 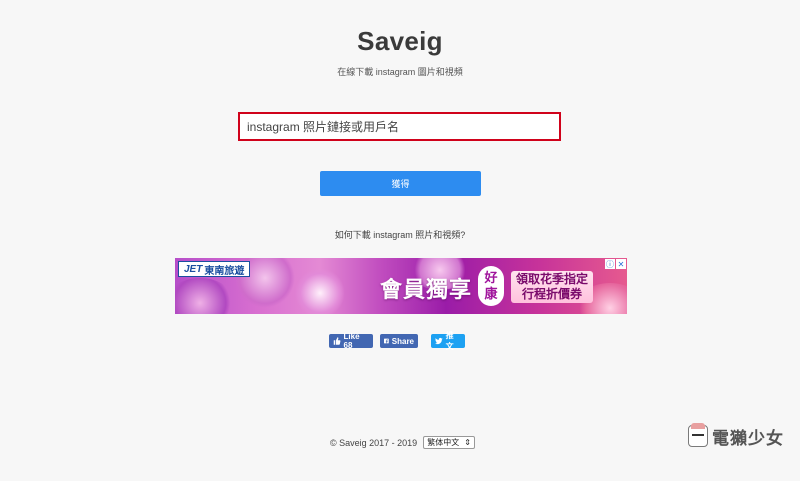 I want to click on ad-brand-name: 東南旅遊, so click(x=224, y=271).